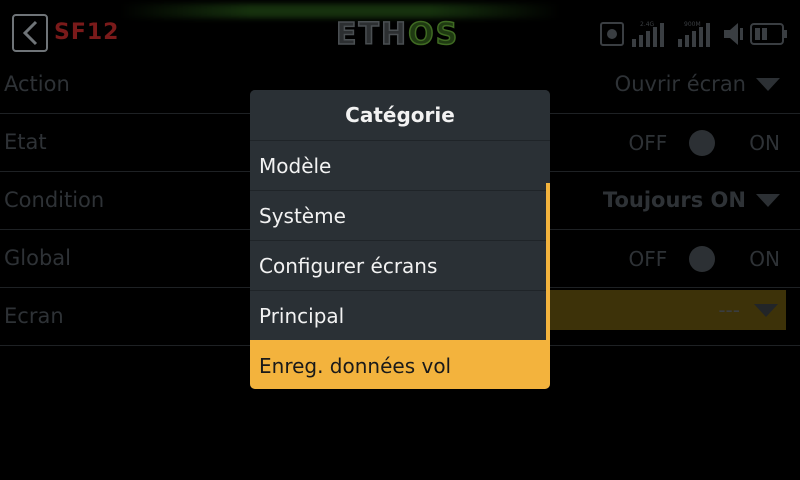 The height and width of the screenshot is (480, 800). Describe the element at coordinates (400, 315) in the screenshot. I see `option-principal: Principal` at that location.